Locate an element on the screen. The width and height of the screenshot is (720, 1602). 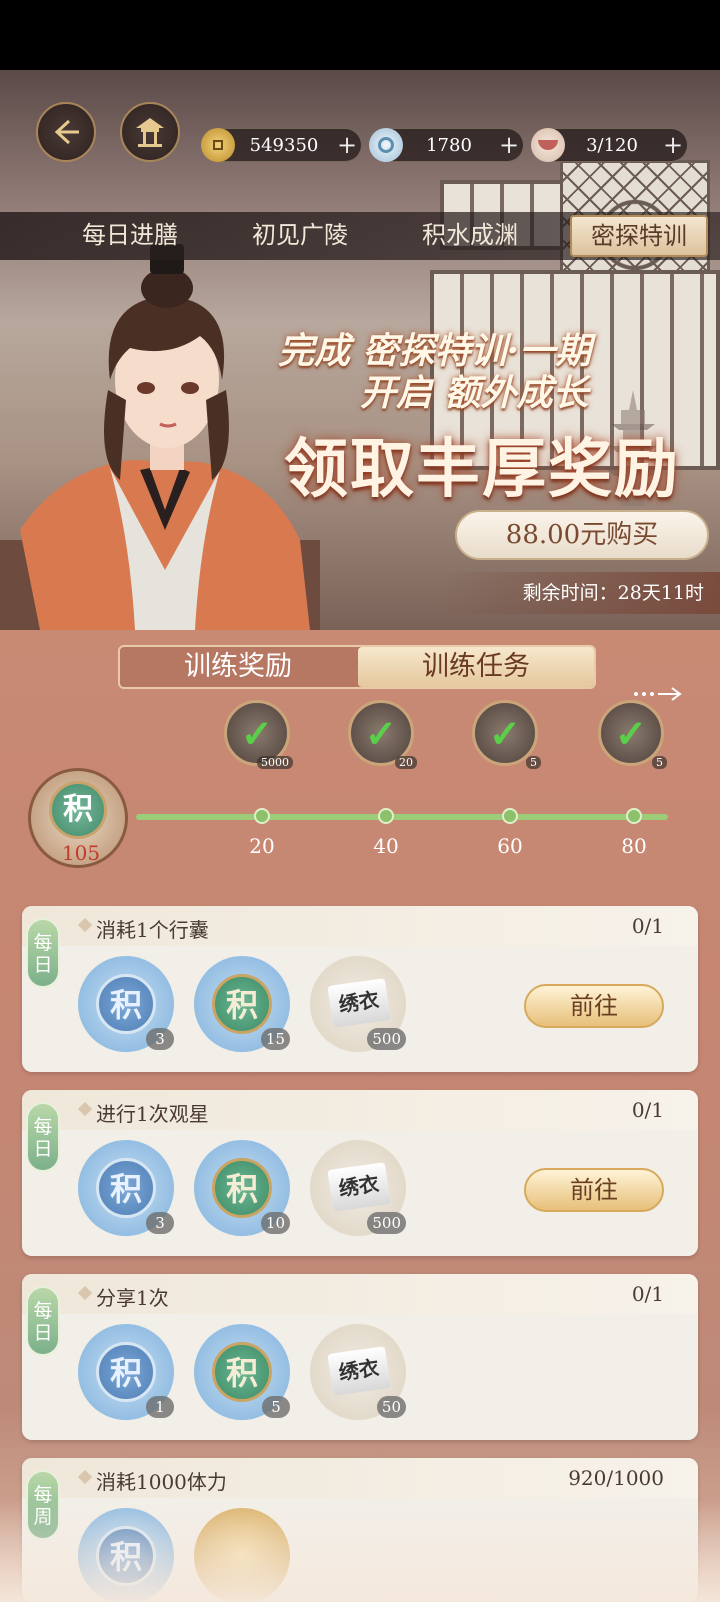
arrow-icon is located at coordinates (658, 694).